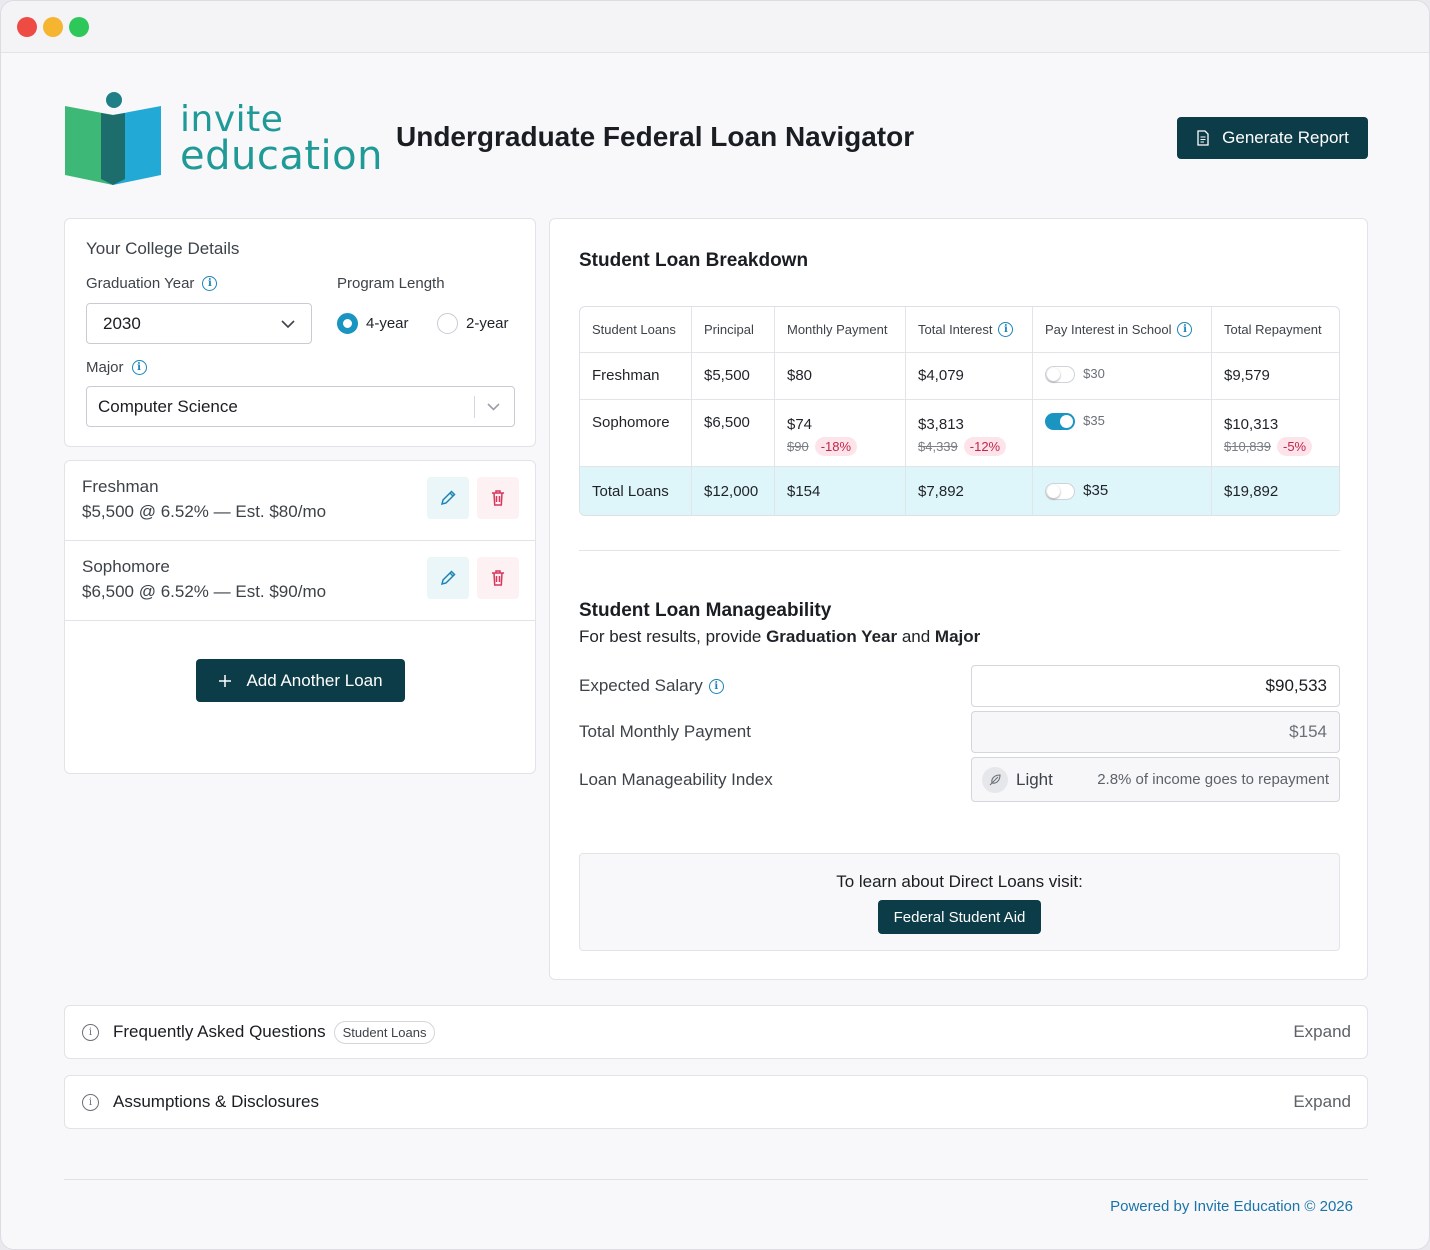 The width and height of the screenshot is (1430, 1250). What do you see at coordinates (959, 917) in the screenshot?
I see `federal-student-aid-button: Federal Student Aid` at bounding box center [959, 917].